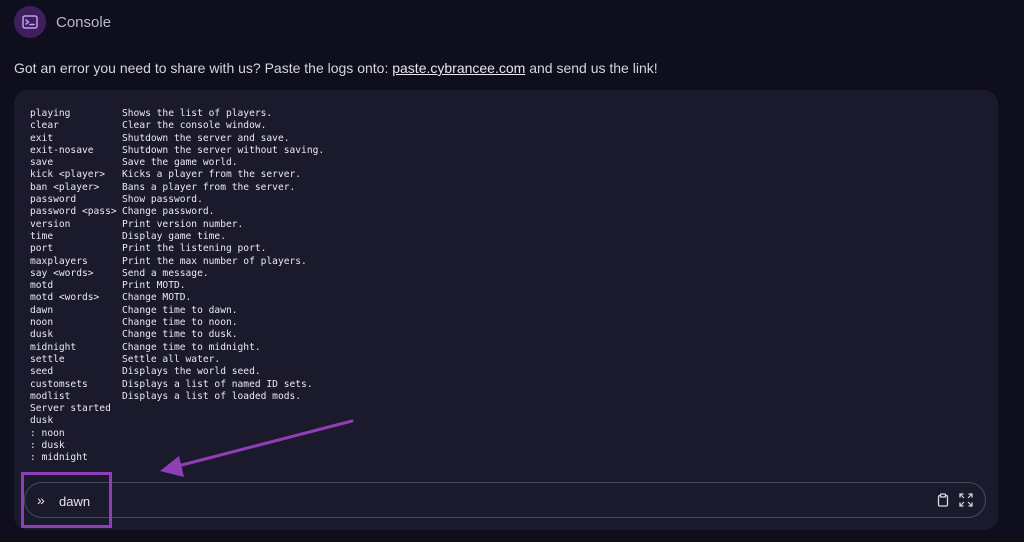  Describe the element at coordinates (183, 224) in the screenshot. I see `log-description: Print version number.` at that location.